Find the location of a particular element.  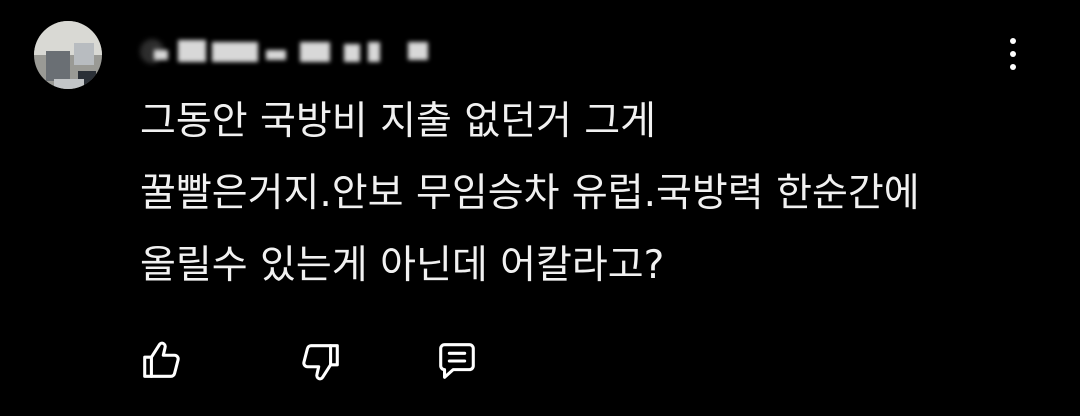

avatar is located at coordinates (68, 55).